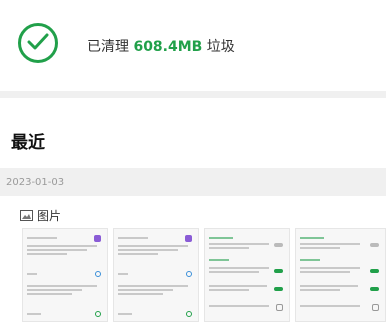 The height and width of the screenshot is (322, 386). I want to click on category-header: 图片, so click(40, 215).